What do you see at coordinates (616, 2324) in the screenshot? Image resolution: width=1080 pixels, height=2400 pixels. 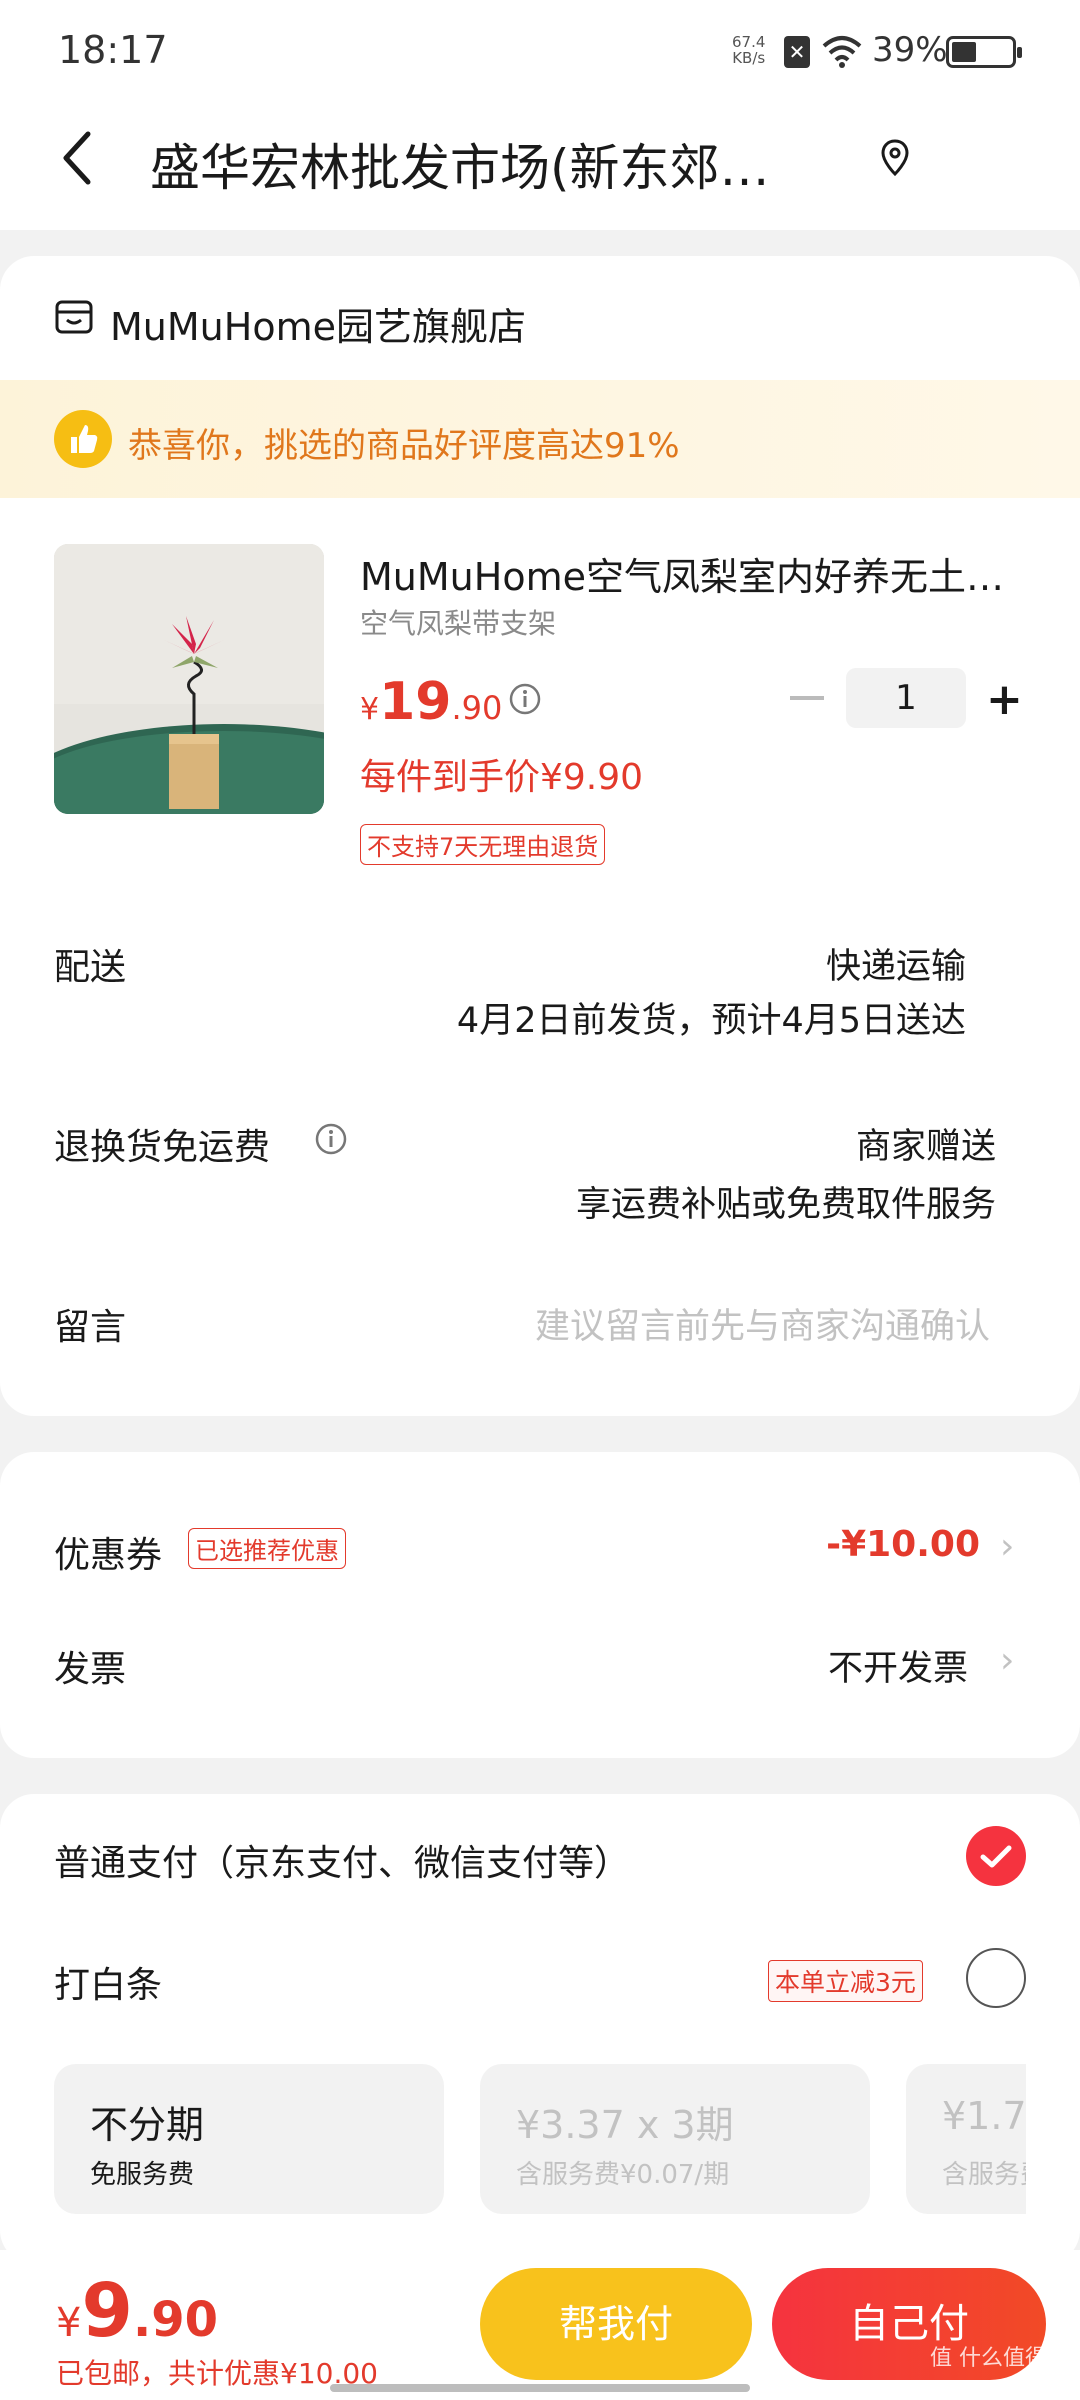 I see `help-pay-button: 帮我付` at bounding box center [616, 2324].